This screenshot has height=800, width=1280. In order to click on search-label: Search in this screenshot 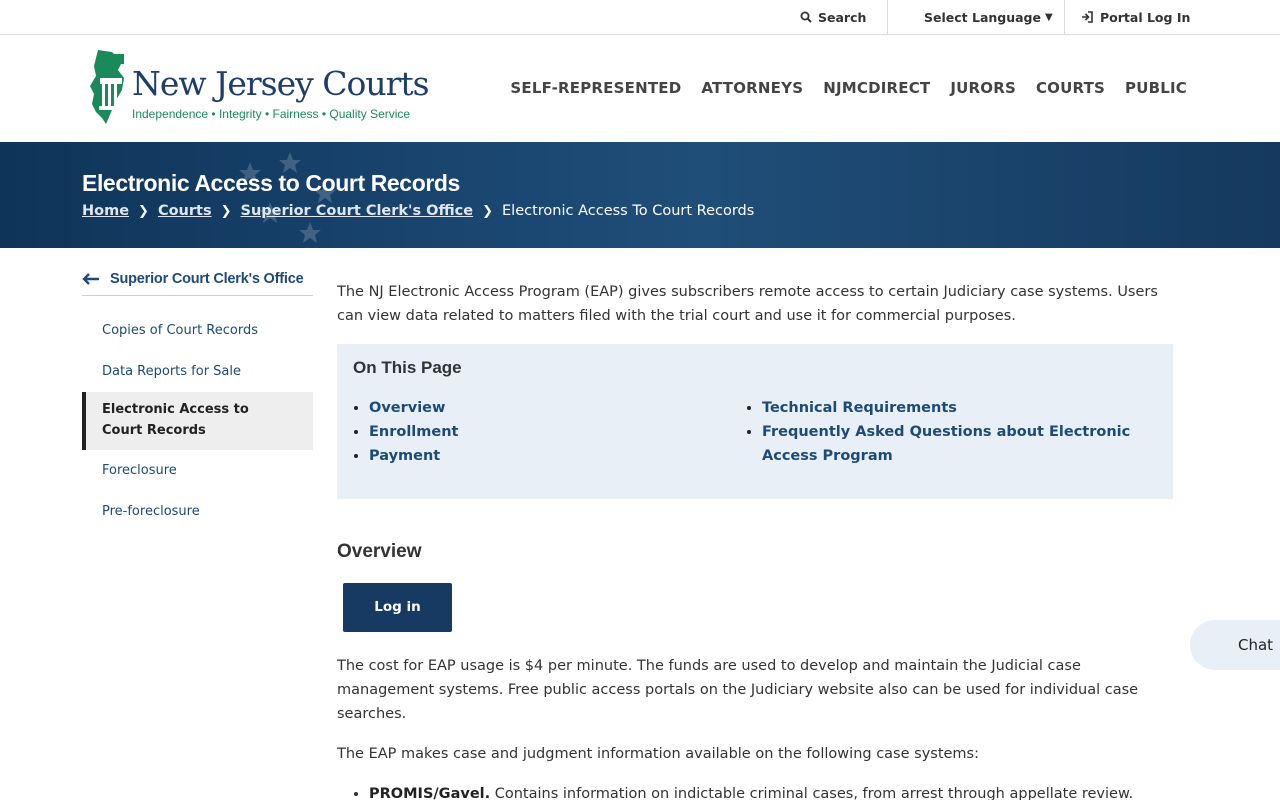, I will do `click(842, 17)`.